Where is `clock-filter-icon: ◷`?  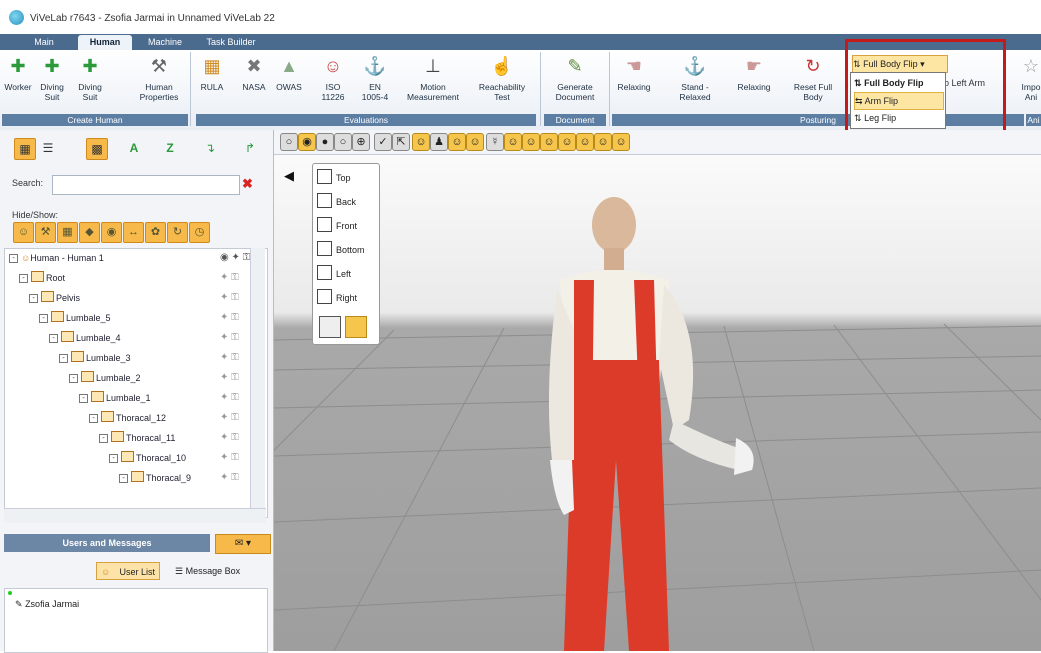 clock-filter-icon: ◷ is located at coordinates (199, 232).